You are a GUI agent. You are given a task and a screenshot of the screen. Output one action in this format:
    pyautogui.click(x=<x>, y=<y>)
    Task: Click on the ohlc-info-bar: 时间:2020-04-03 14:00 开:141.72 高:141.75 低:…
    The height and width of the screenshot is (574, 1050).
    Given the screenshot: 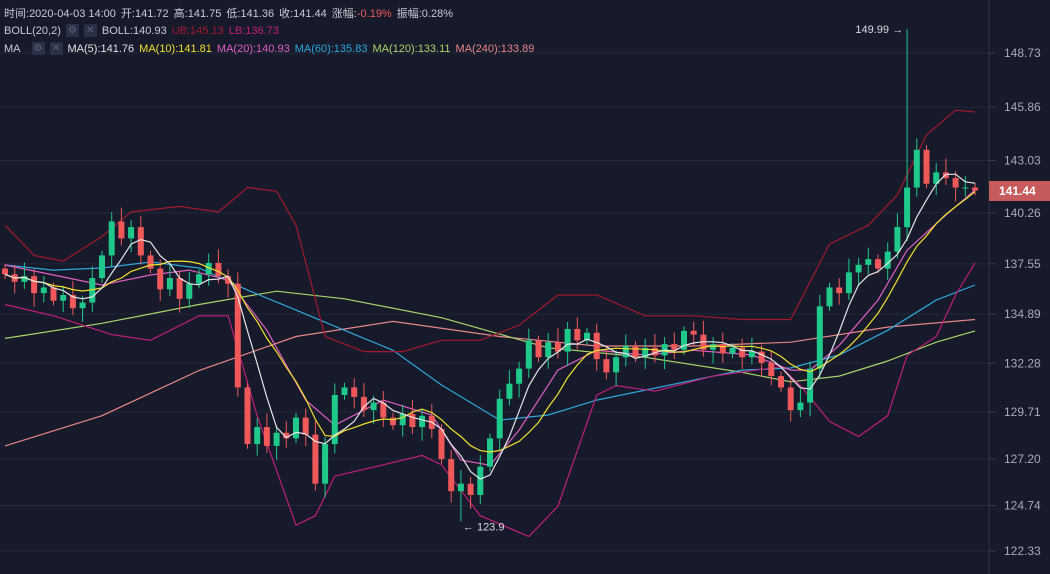 What is the action you would take?
    pyautogui.click(x=228, y=13)
    